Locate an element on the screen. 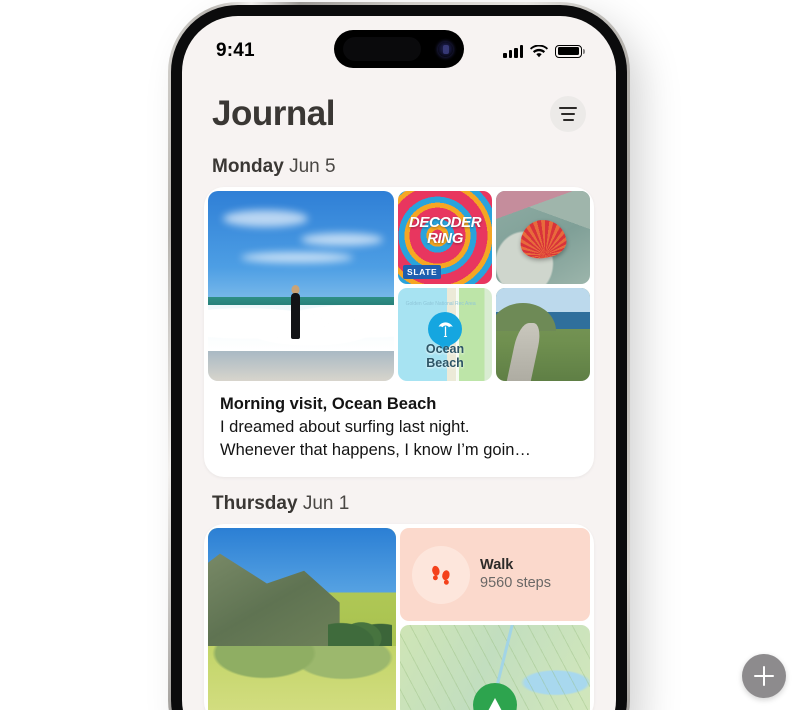 Image resolution: width=800 pixels, height=710 pixels. status-bar: 9:41 is located at coordinates (399, 44).